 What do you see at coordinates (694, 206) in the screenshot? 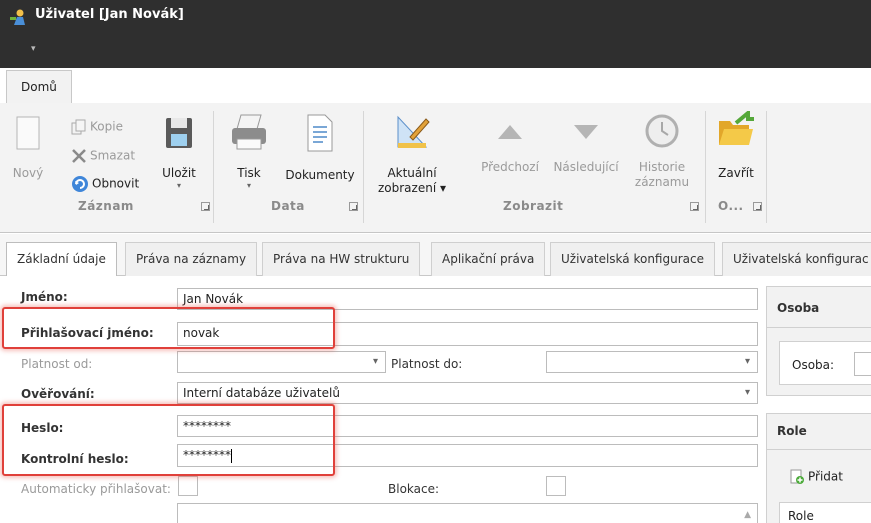
I see `zobrazit-launcher` at bounding box center [694, 206].